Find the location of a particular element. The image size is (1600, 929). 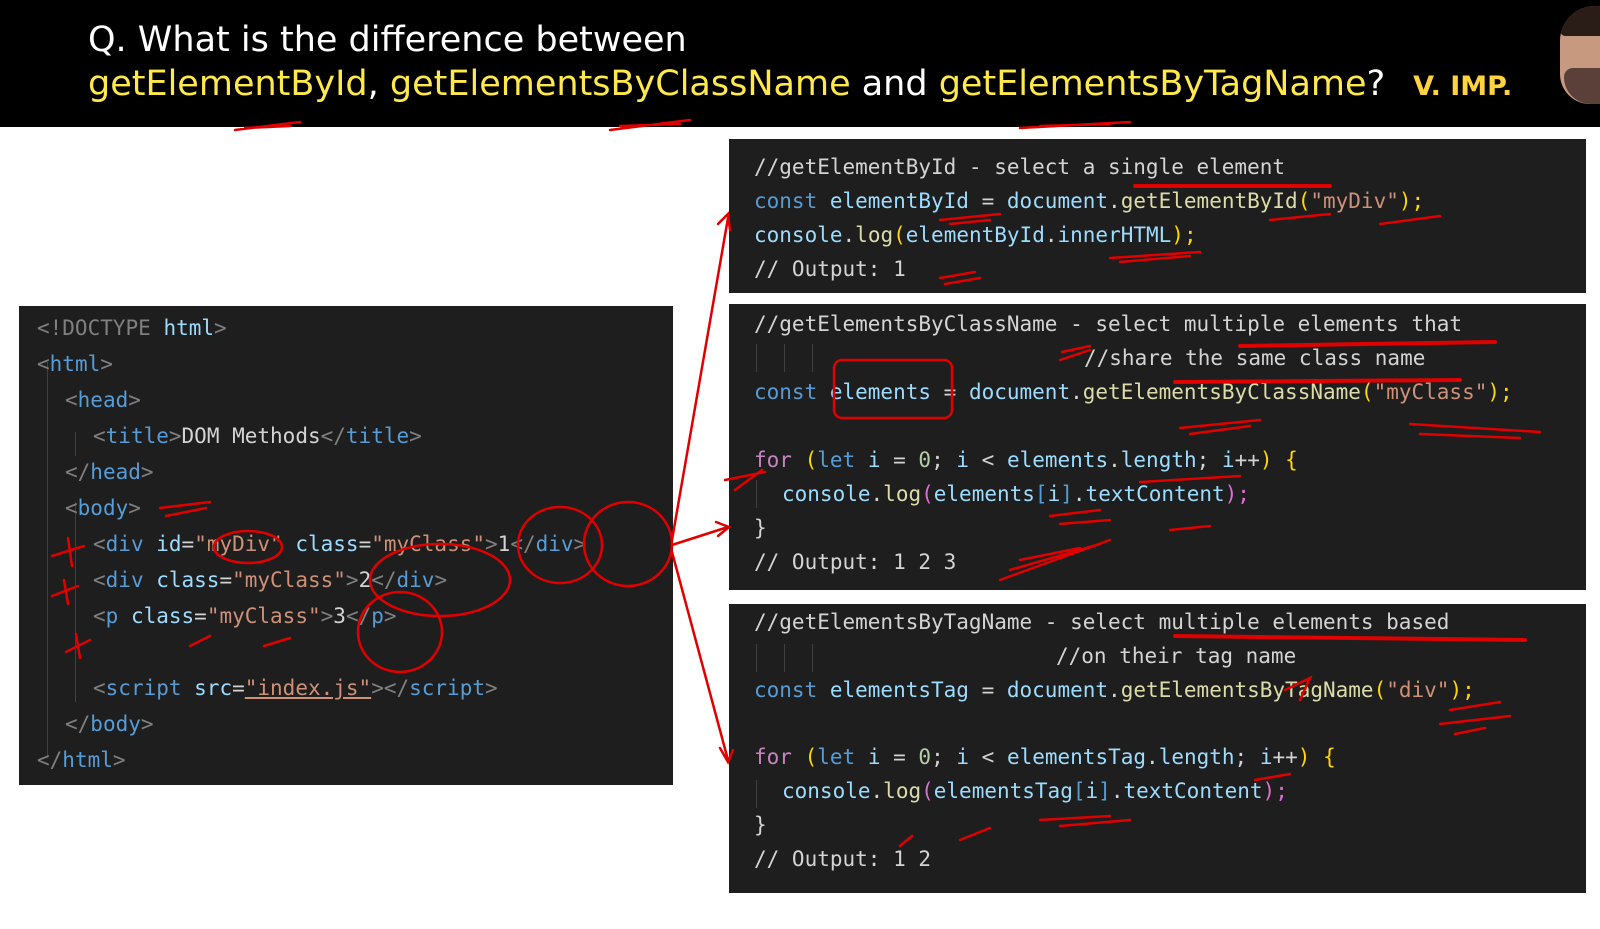

arrow-to-panel1 is located at coordinates (700, 379).